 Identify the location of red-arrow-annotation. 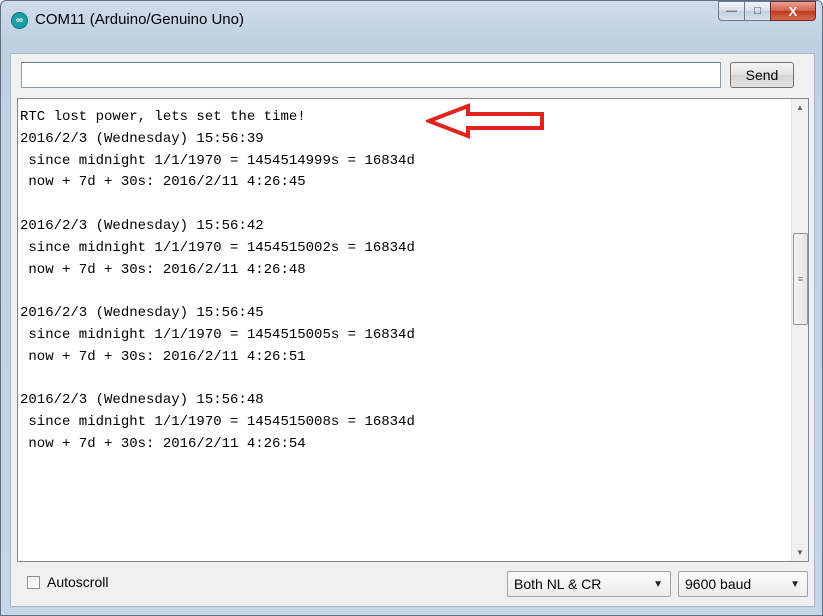
(485, 121).